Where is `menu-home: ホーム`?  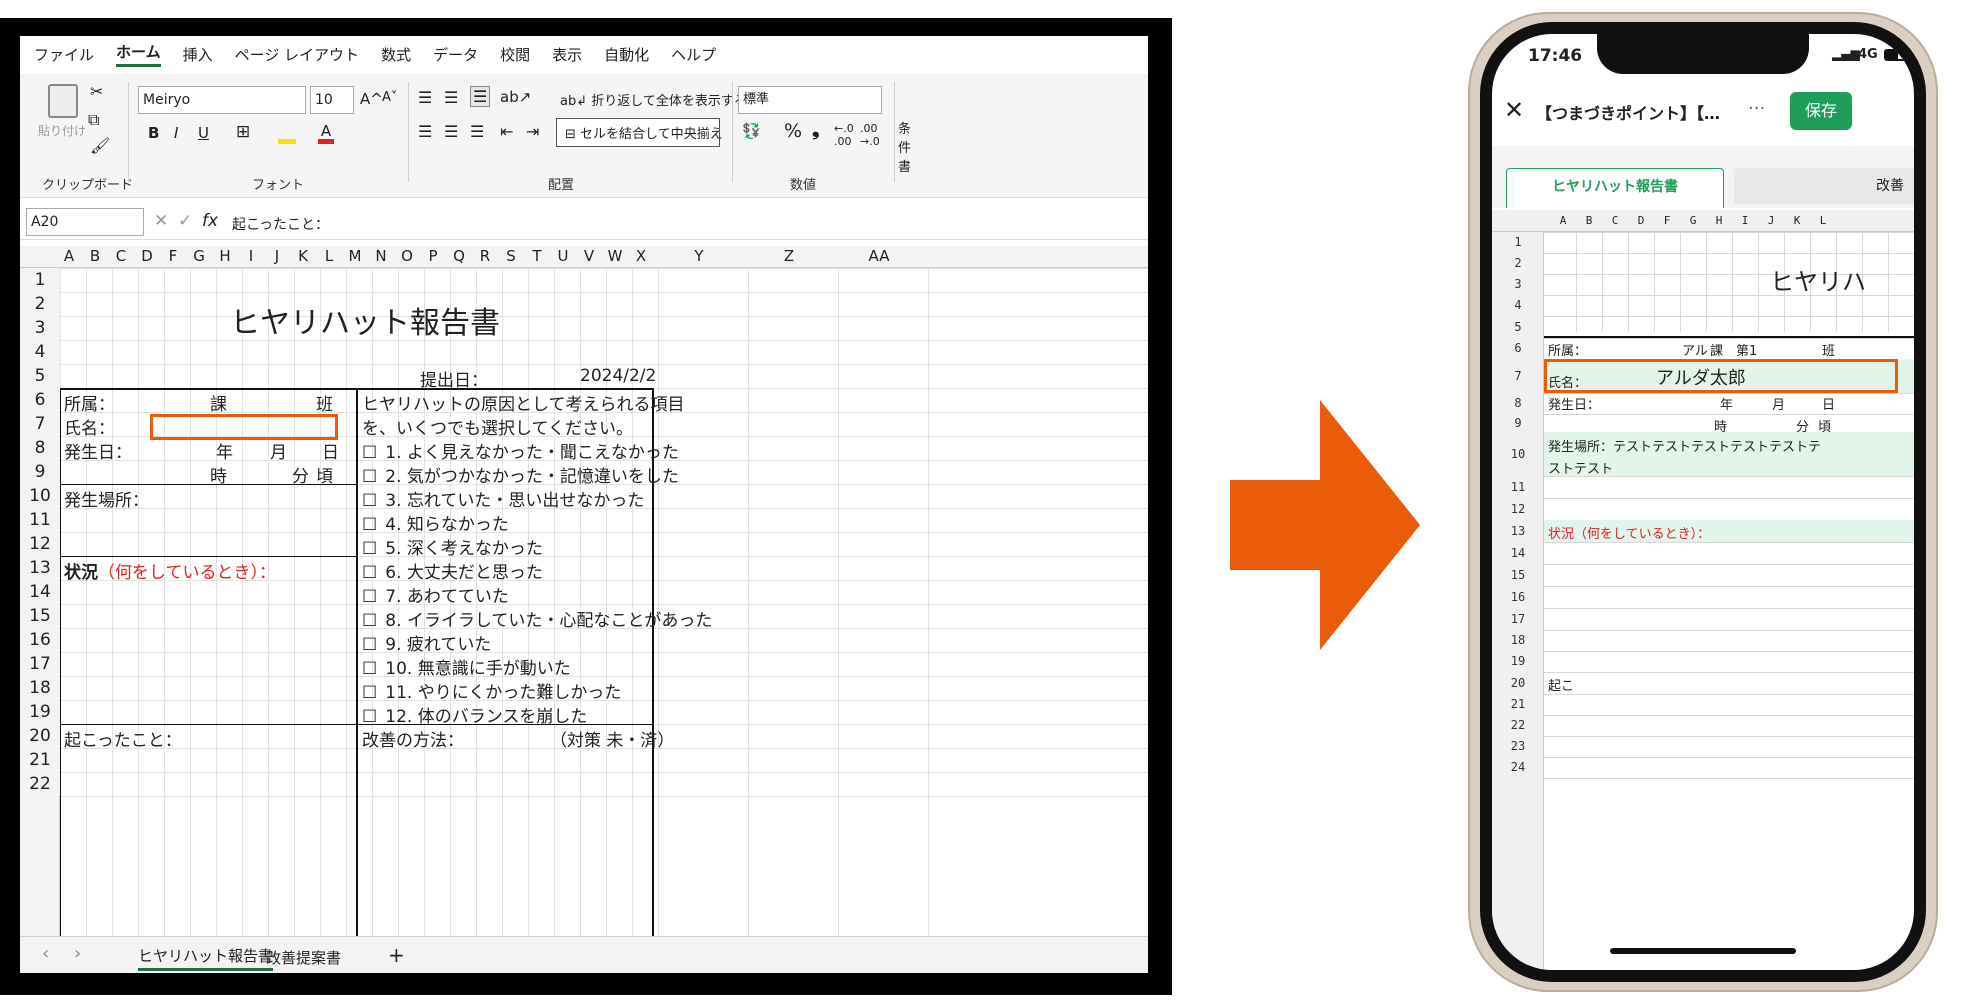 menu-home: ホーム is located at coordinates (138, 54).